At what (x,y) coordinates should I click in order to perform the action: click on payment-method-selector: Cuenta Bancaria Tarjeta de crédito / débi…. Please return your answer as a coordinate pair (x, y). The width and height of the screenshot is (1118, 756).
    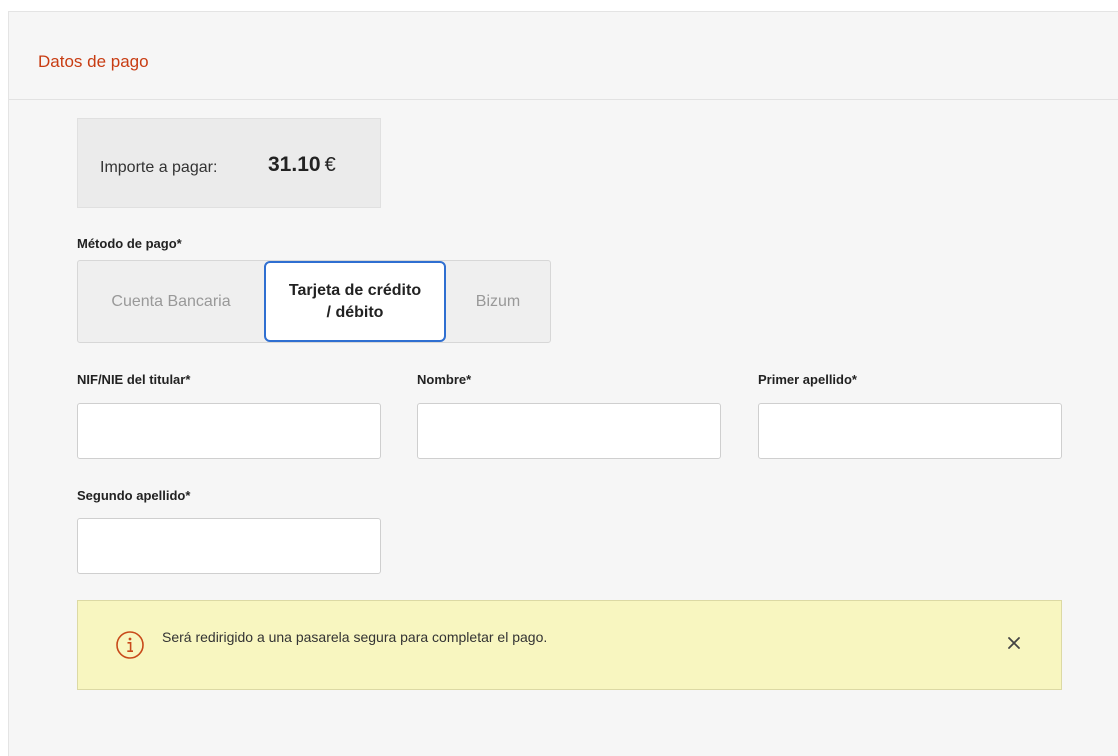
    Looking at the image, I should click on (314, 301).